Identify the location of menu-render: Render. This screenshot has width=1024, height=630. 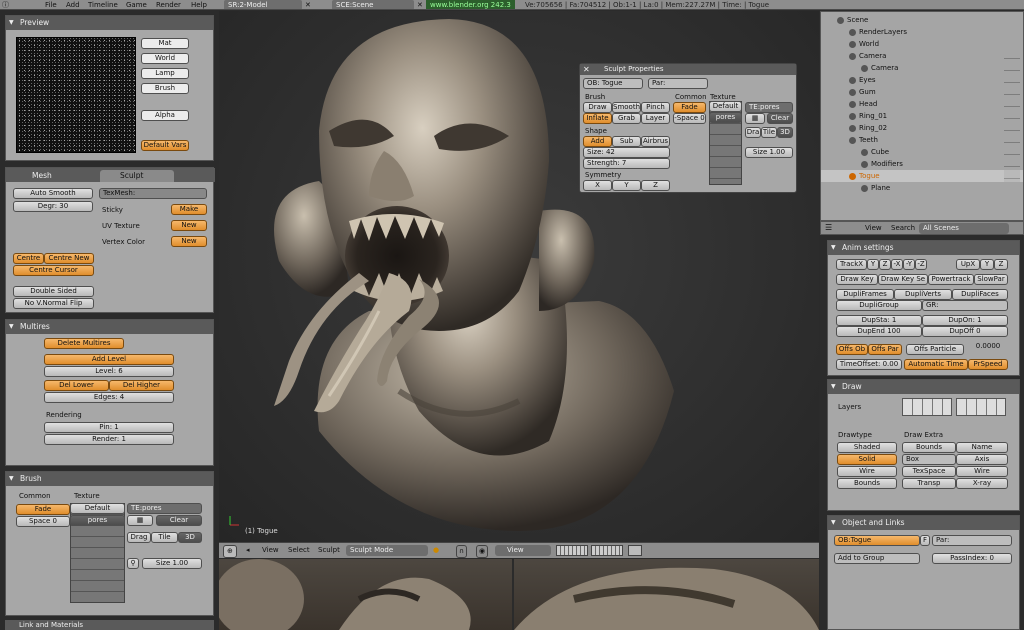
(168, 4).